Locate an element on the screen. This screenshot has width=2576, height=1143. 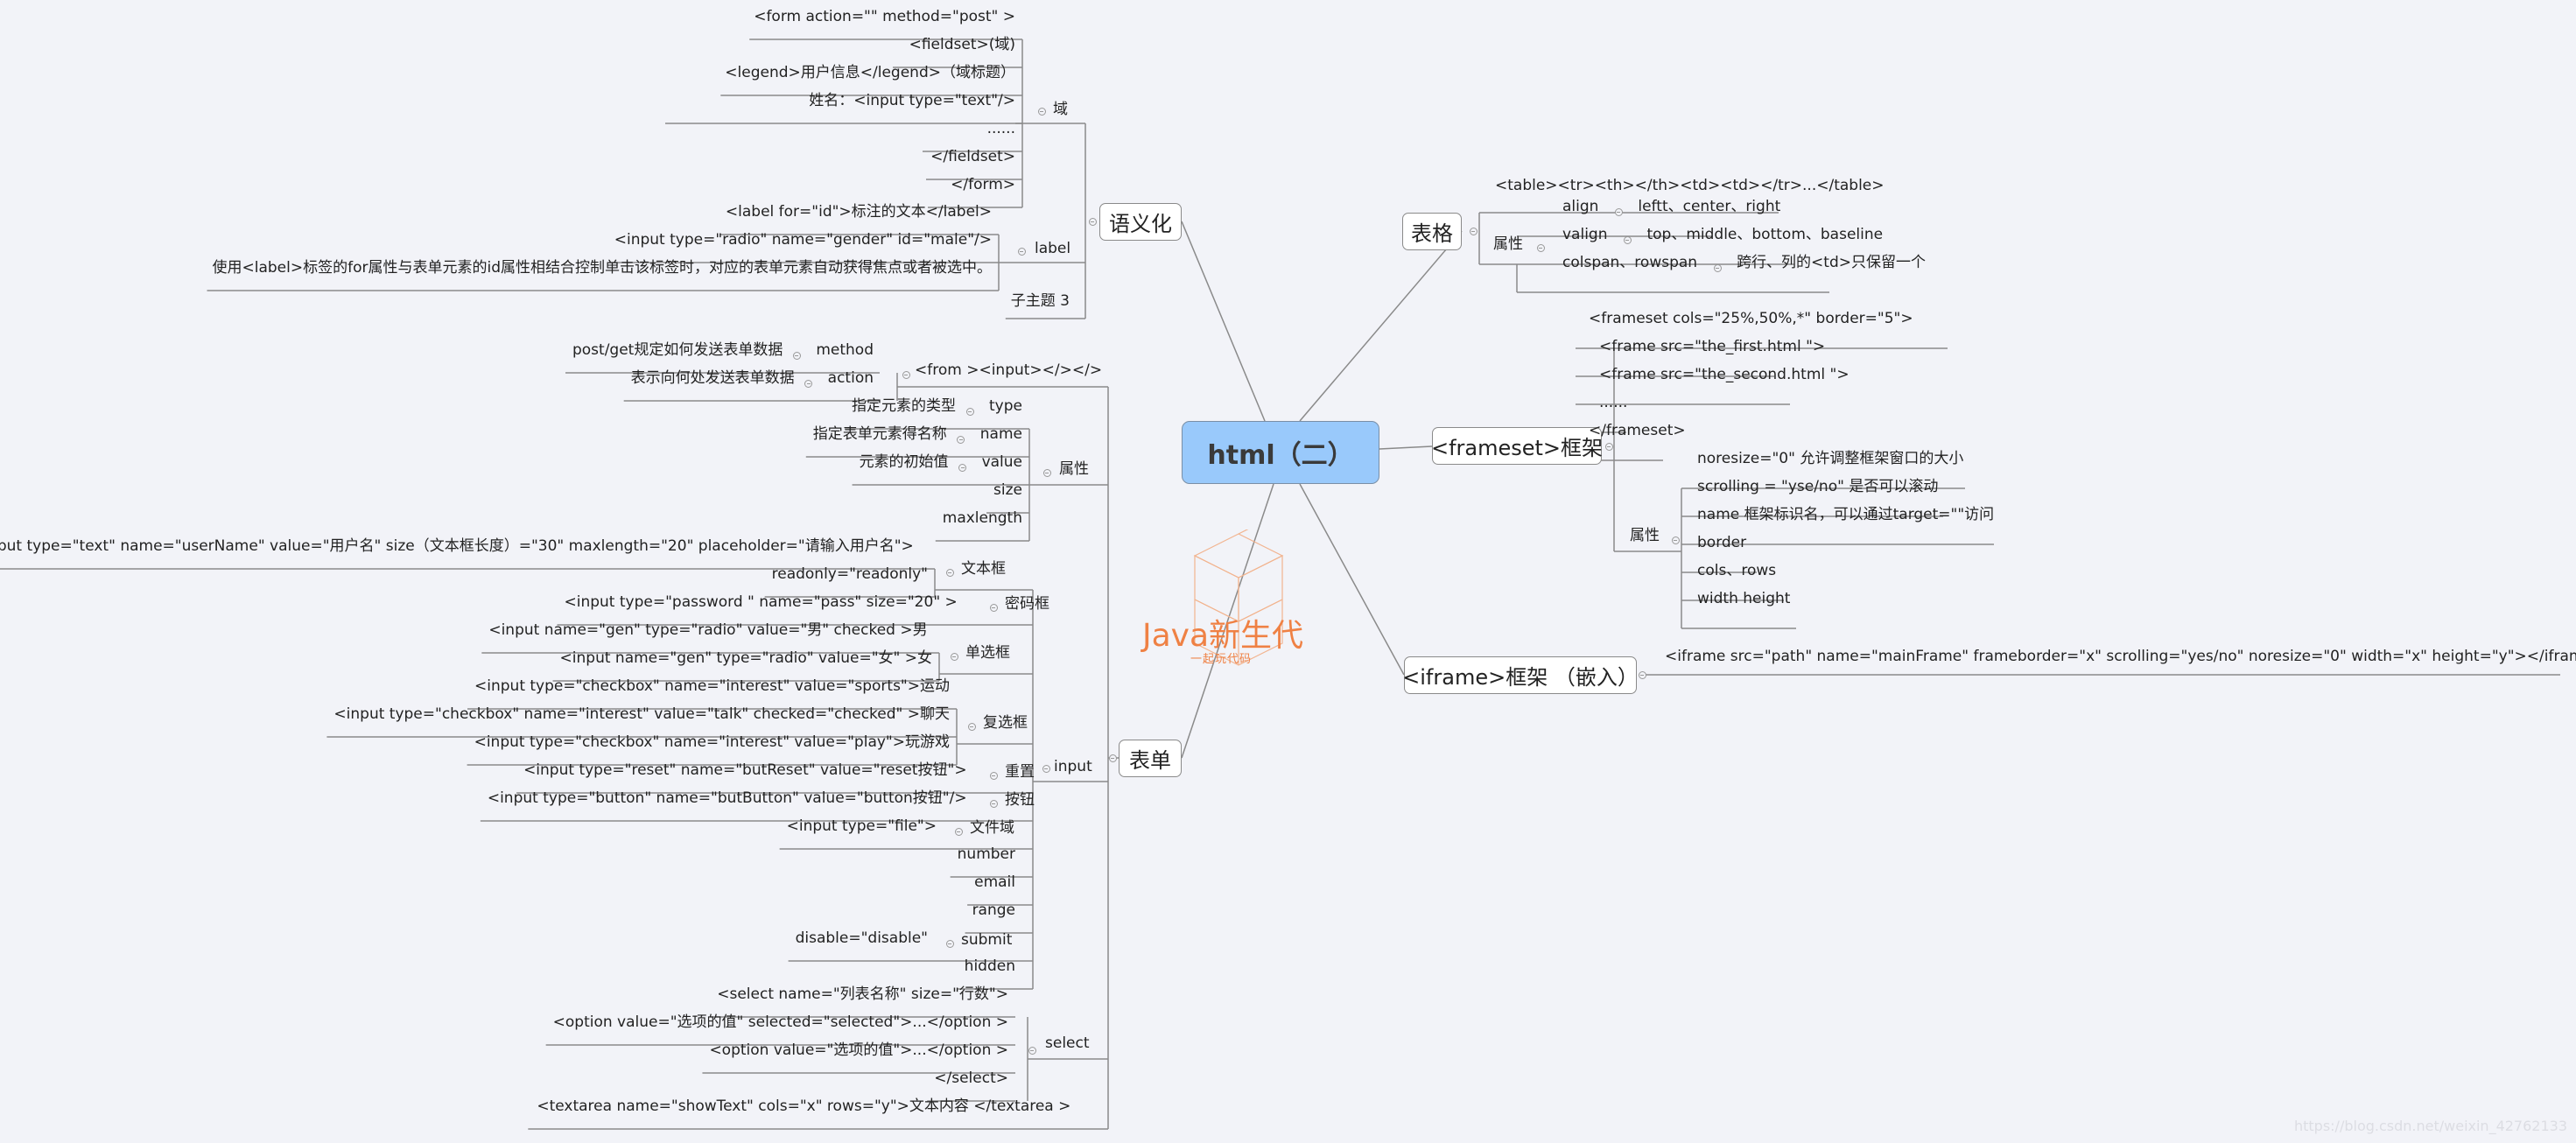
from-attr-desc: post/get规定如何发送表单数据 is located at coordinates (678, 350).